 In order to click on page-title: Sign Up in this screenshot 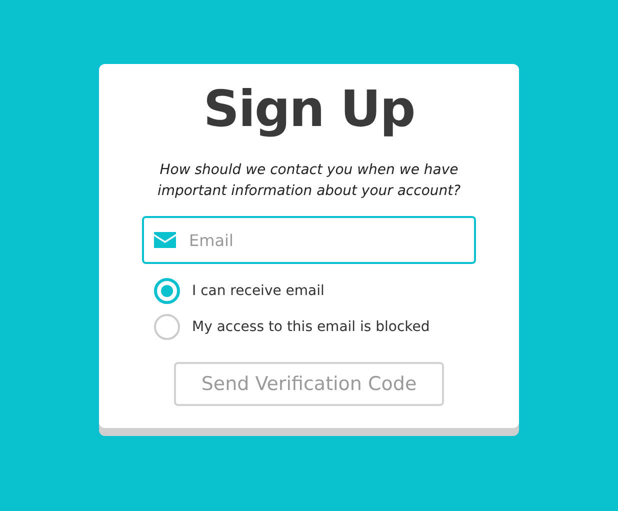, I will do `click(309, 109)`.